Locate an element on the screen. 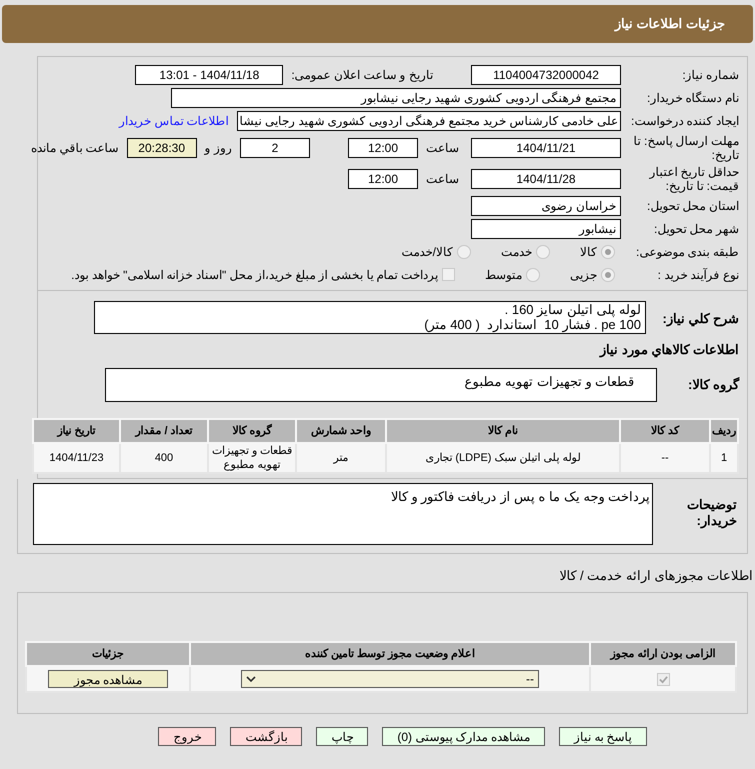 Image resolution: width=755 pixels, height=769 pixels. column-header: گروه کالا is located at coordinates (252, 431).